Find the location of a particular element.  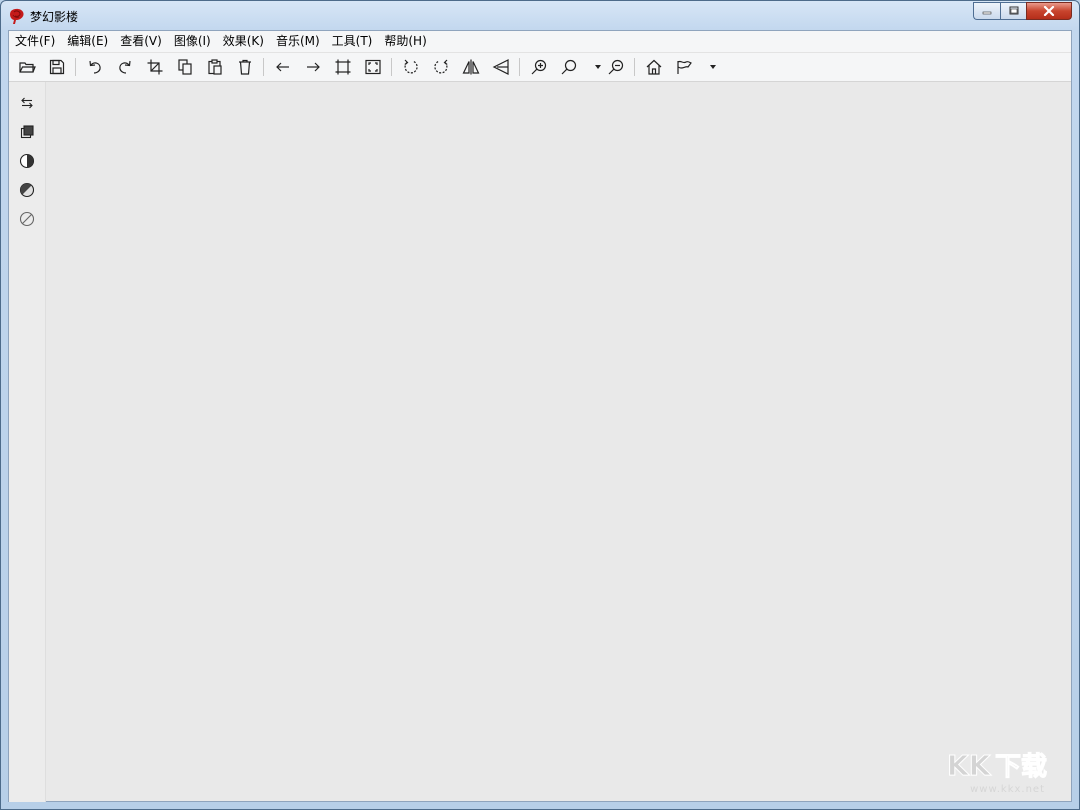

brightness-button is located at coordinates (27, 190).